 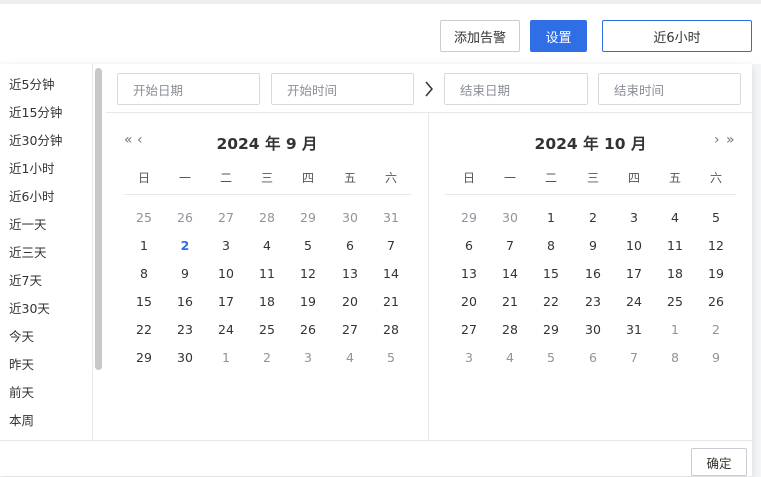 I want to click on quick-range-item: 今天, so click(x=21, y=337).